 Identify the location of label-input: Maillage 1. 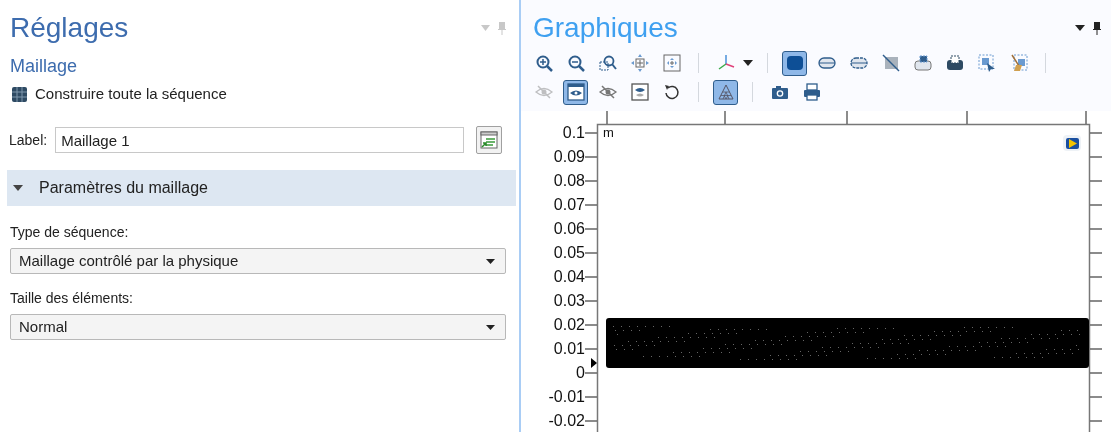
(259, 140).